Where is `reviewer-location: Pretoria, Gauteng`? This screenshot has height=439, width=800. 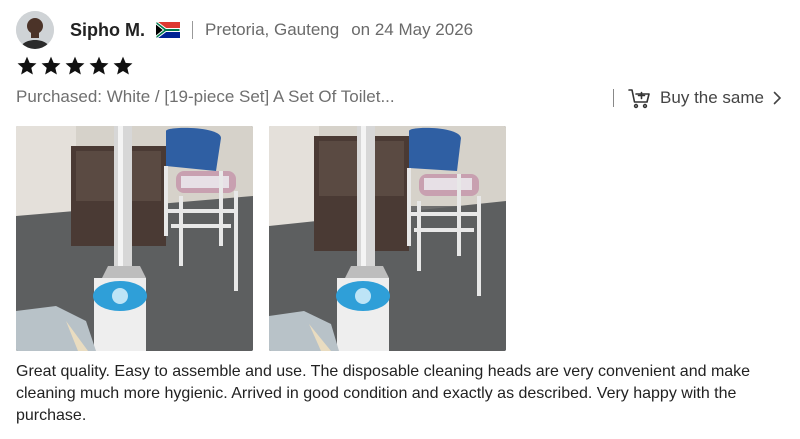 reviewer-location: Pretoria, Gauteng is located at coordinates (272, 29).